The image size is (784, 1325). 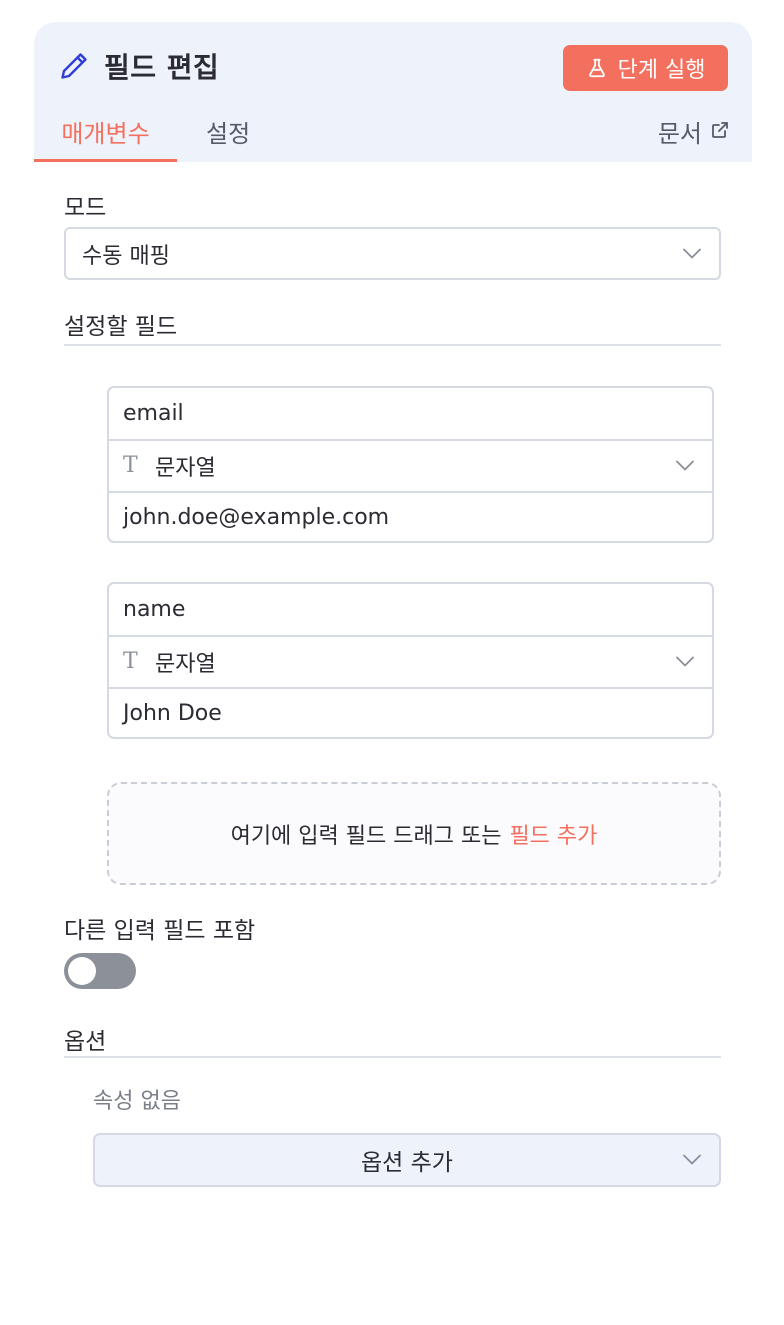 What do you see at coordinates (392, 1057) in the screenshot?
I see `options-divider` at bounding box center [392, 1057].